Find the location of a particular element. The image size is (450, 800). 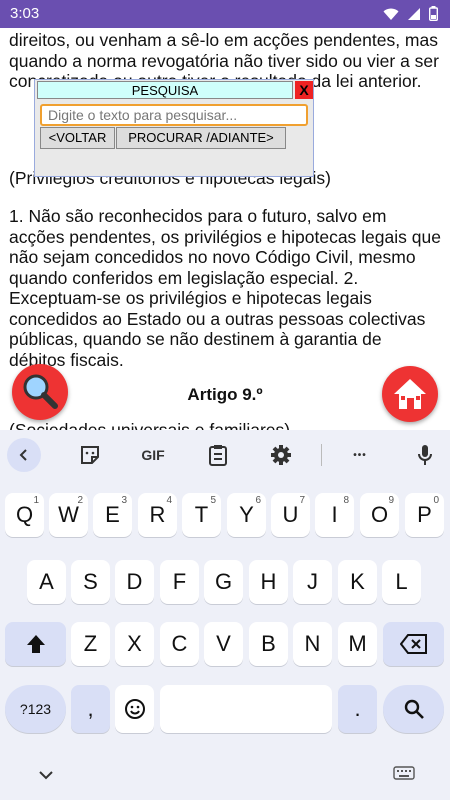

key-r: R4 is located at coordinates (157, 515).